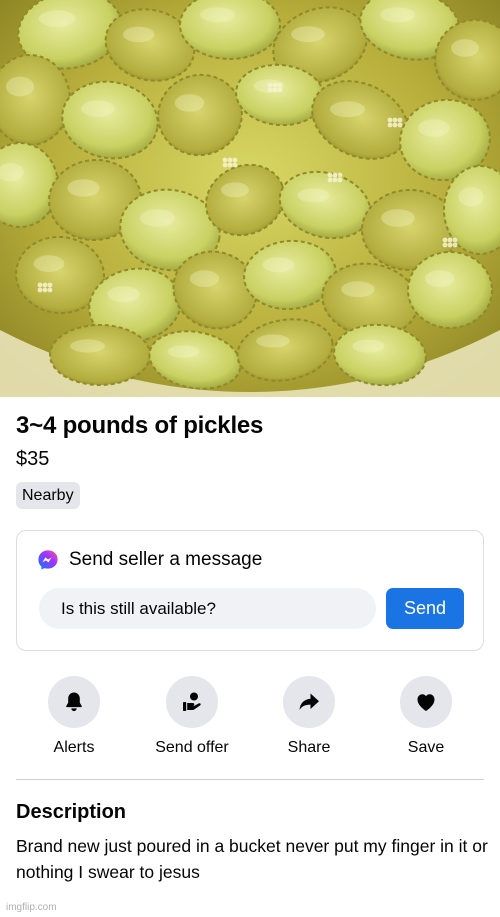 This screenshot has height=917, width=500. What do you see at coordinates (140, 425) in the screenshot?
I see `listing-title: 3~4 pounds of pickles` at bounding box center [140, 425].